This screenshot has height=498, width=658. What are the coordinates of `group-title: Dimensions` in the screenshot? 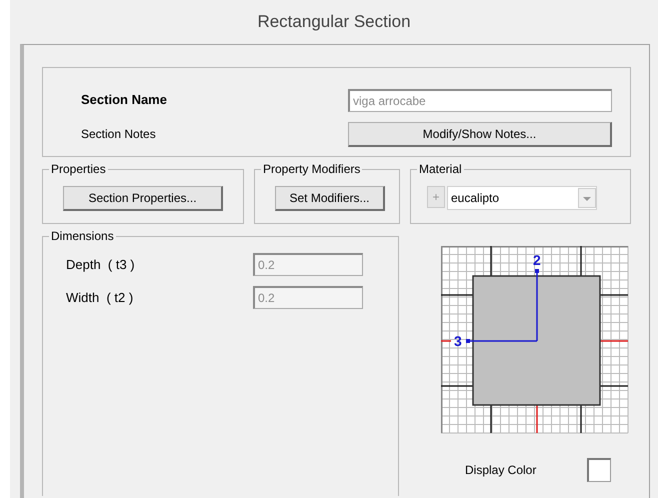 It's located at (82, 236).